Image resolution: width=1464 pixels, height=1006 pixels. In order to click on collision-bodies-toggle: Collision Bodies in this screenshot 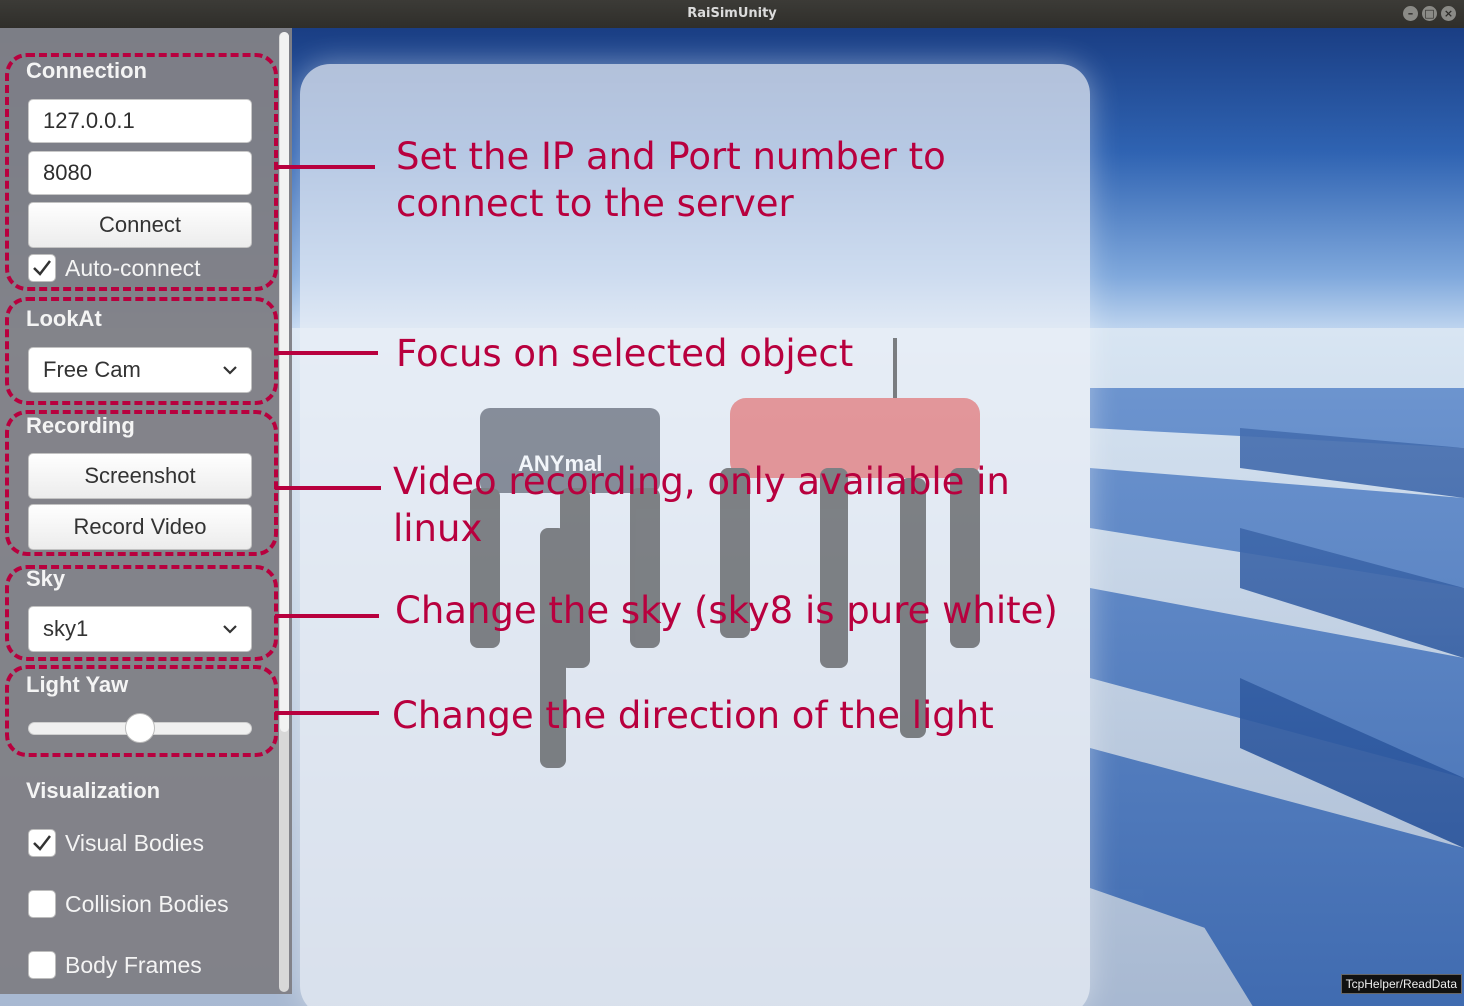, I will do `click(128, 904)`.